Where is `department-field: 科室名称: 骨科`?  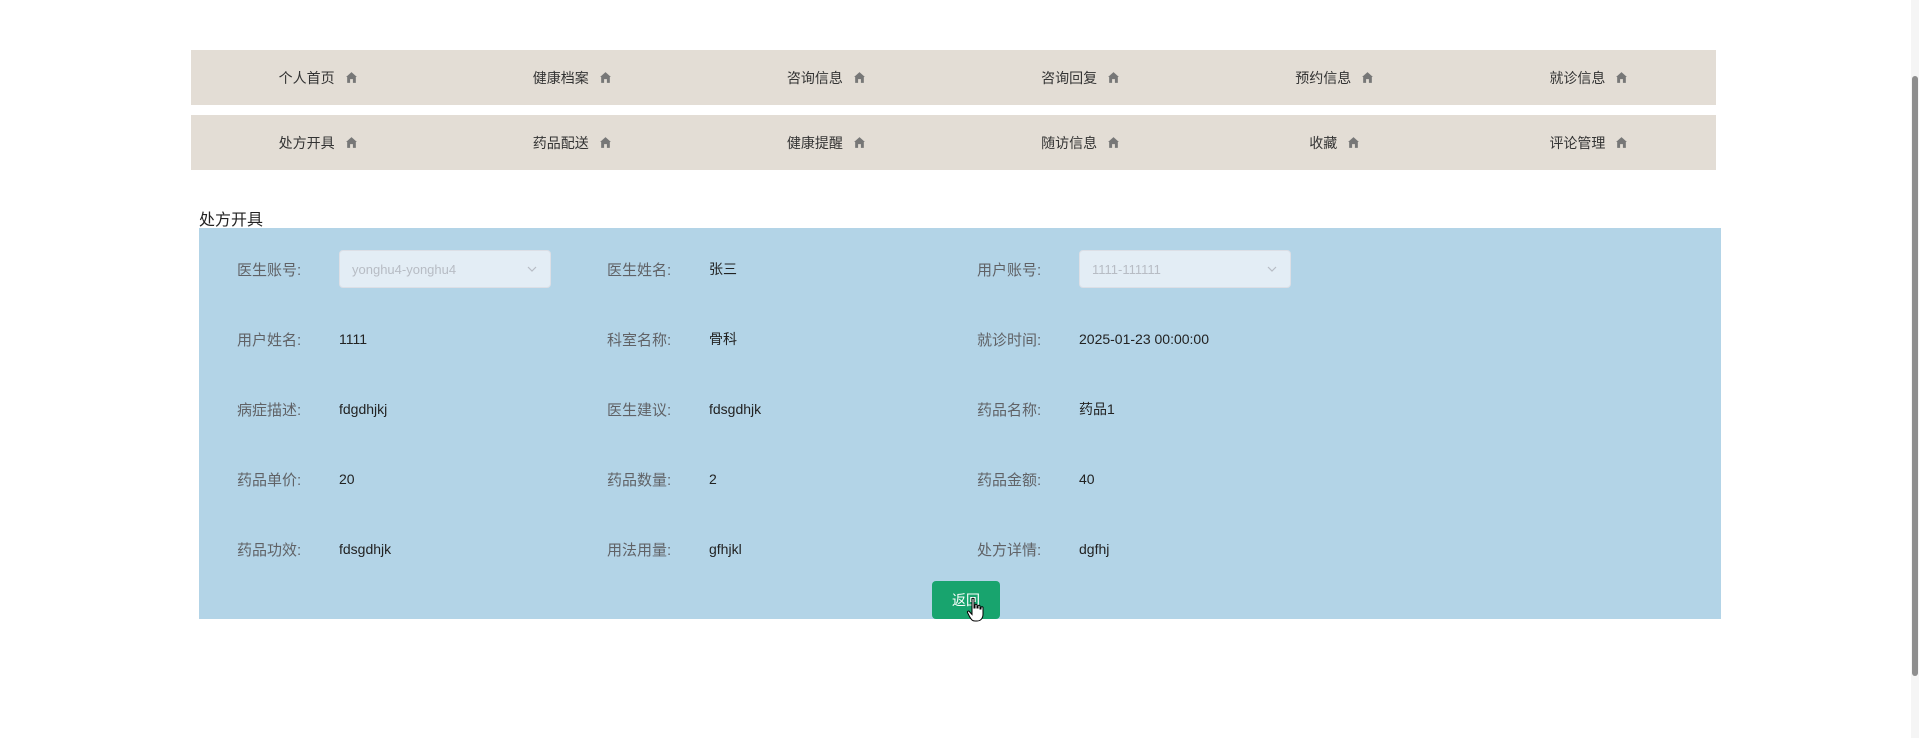
department-field: 科室名称: 骨科 is located at coordinates (672, 339).